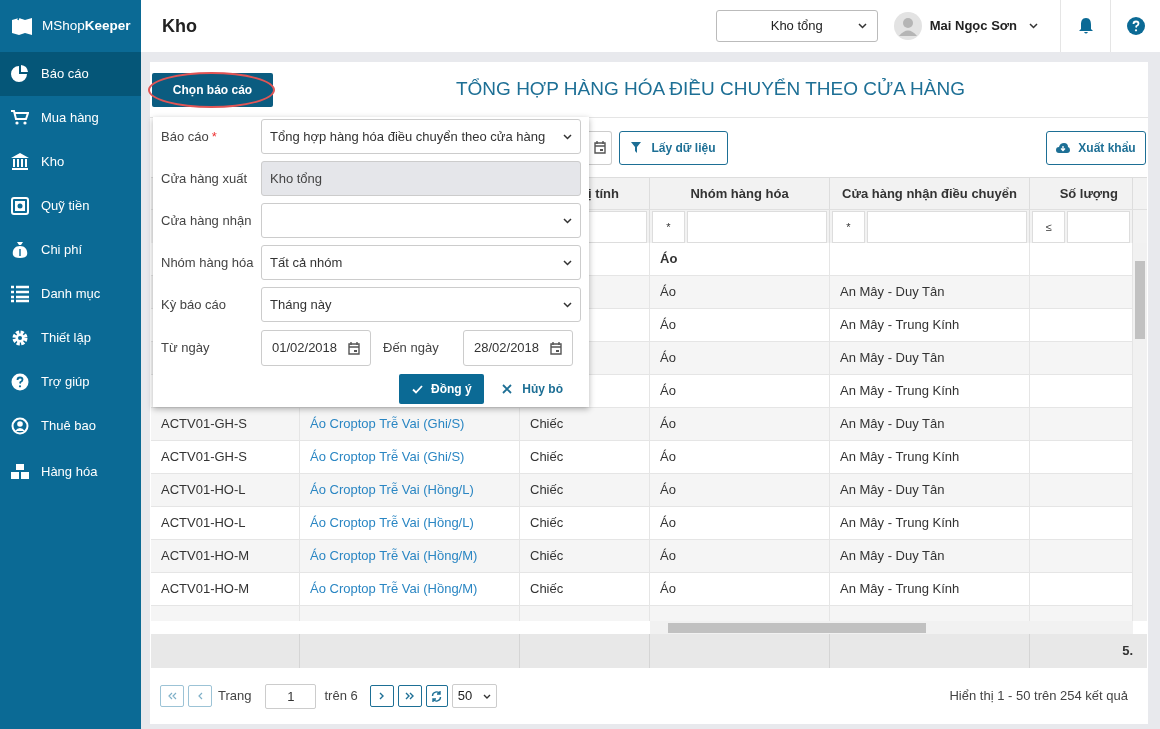 The height and width of the screenshot is (729, 1160). Describe the element at coordinates (417, 389) in the screenshot. I see `check-icon` at that location.